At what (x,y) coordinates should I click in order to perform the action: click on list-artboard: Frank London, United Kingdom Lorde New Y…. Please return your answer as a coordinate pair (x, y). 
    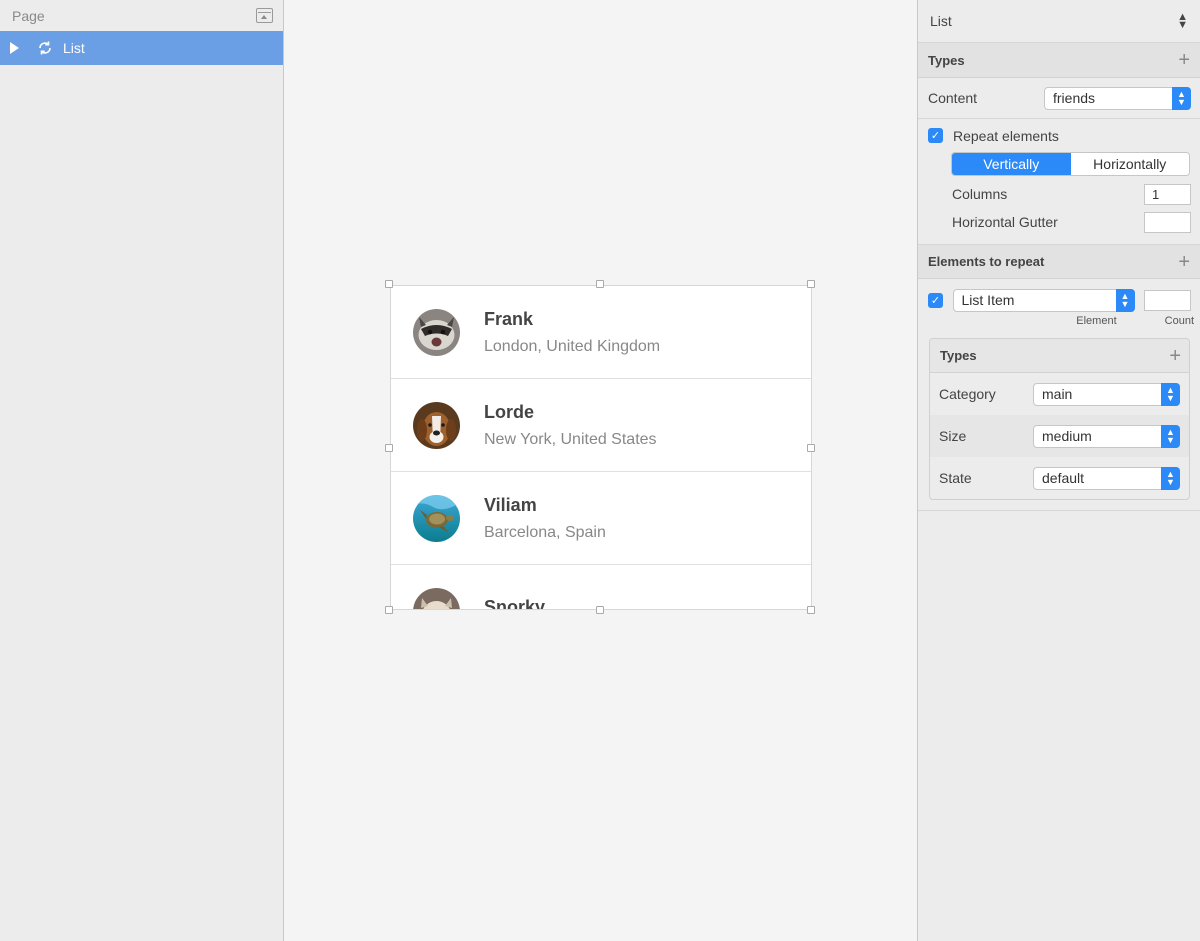
    Looking at the image, I should click on (601, 447).